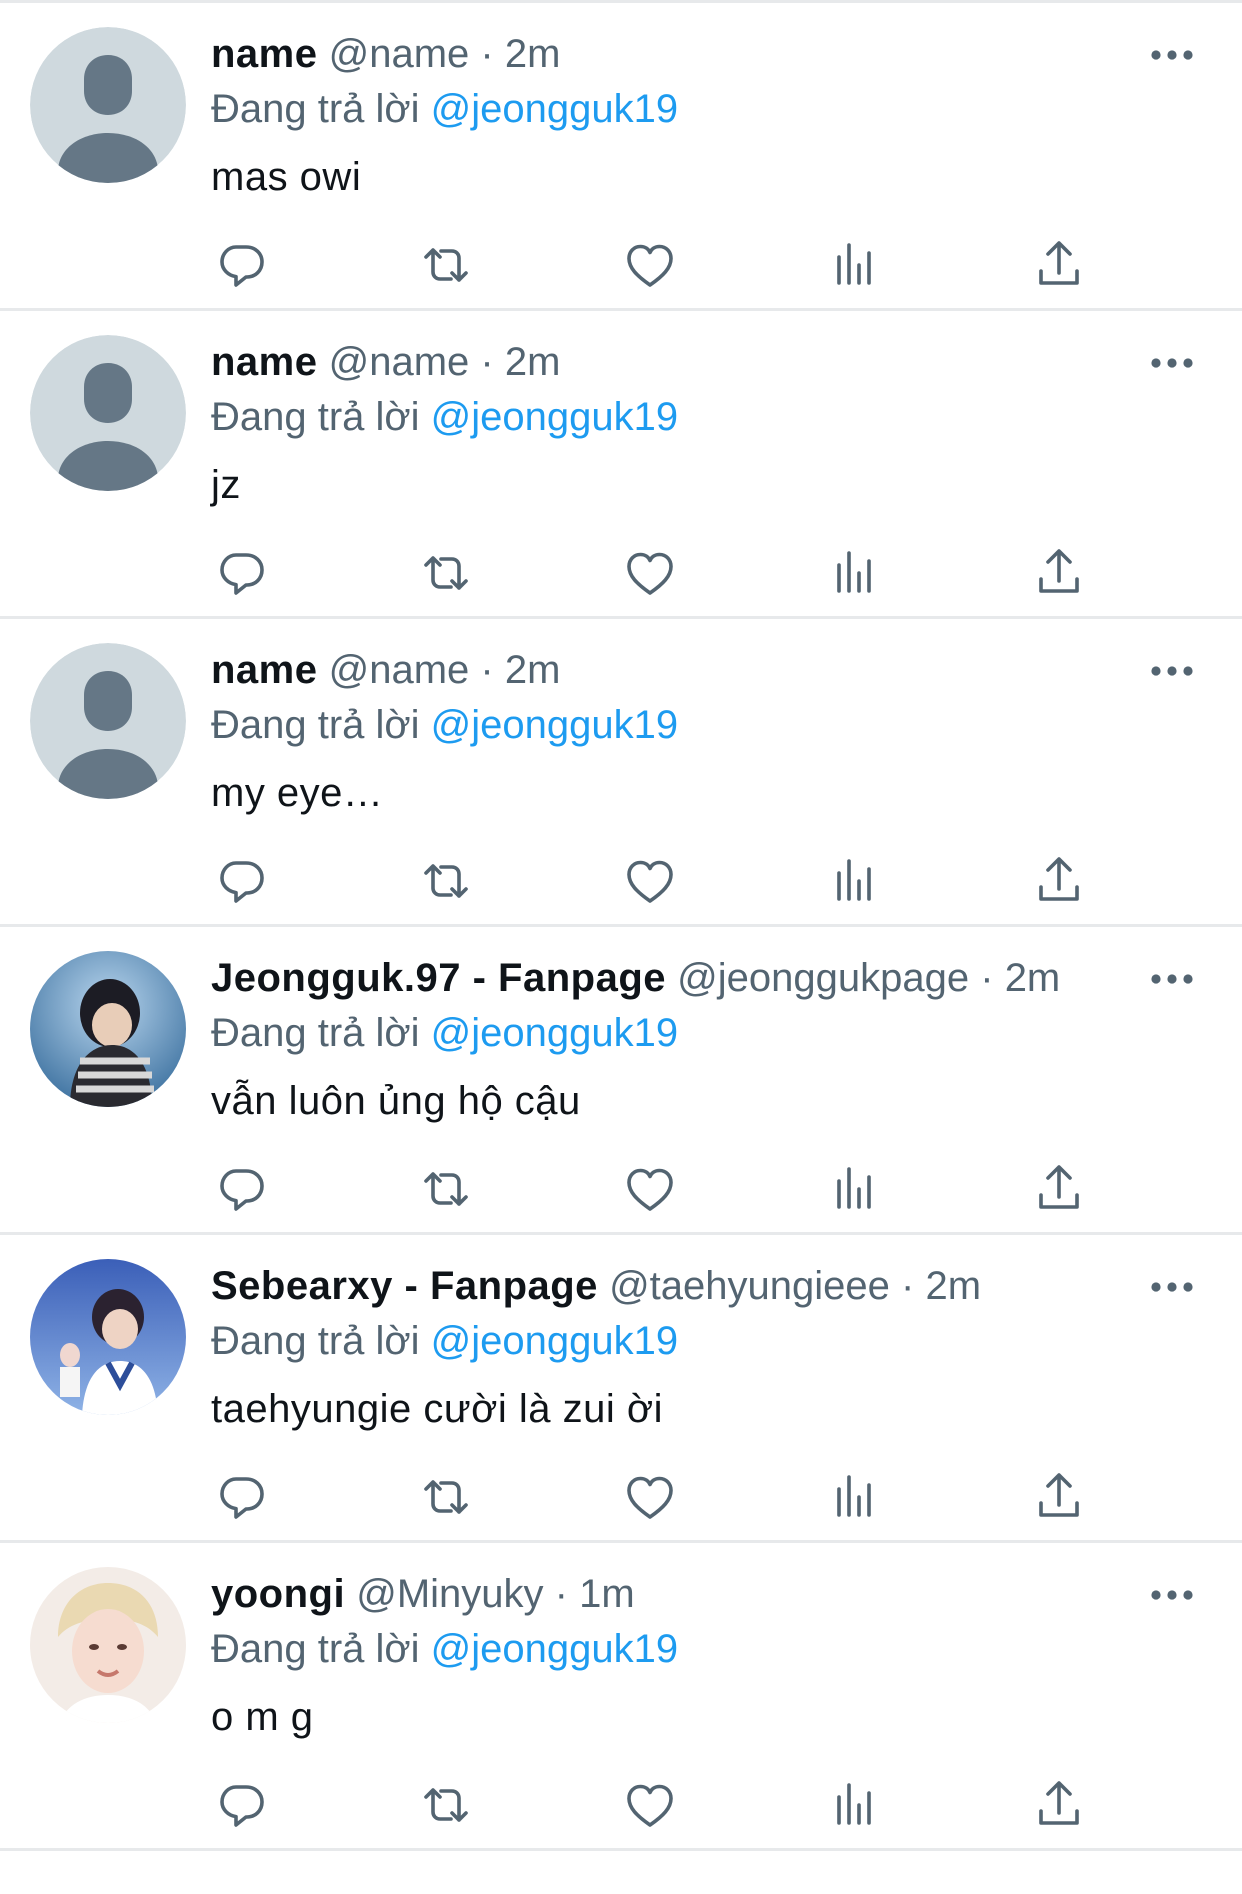 This screenshot has width=1242, height=1894. Describe the element at coordinates (396, 1101) in the screenshot. I see `tweet-text: vẫn luôn ủng hộ cậu` at that location.